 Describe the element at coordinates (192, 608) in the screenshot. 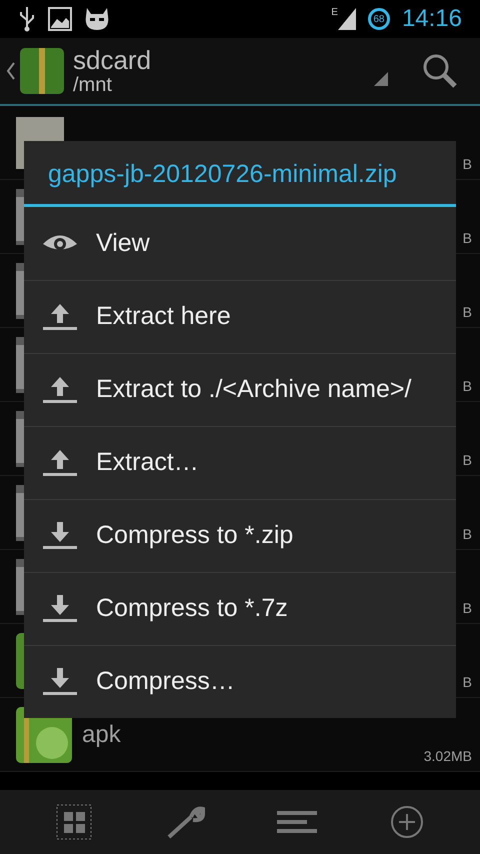

I see `menu-item-label: Compress to *.7z` at that location.